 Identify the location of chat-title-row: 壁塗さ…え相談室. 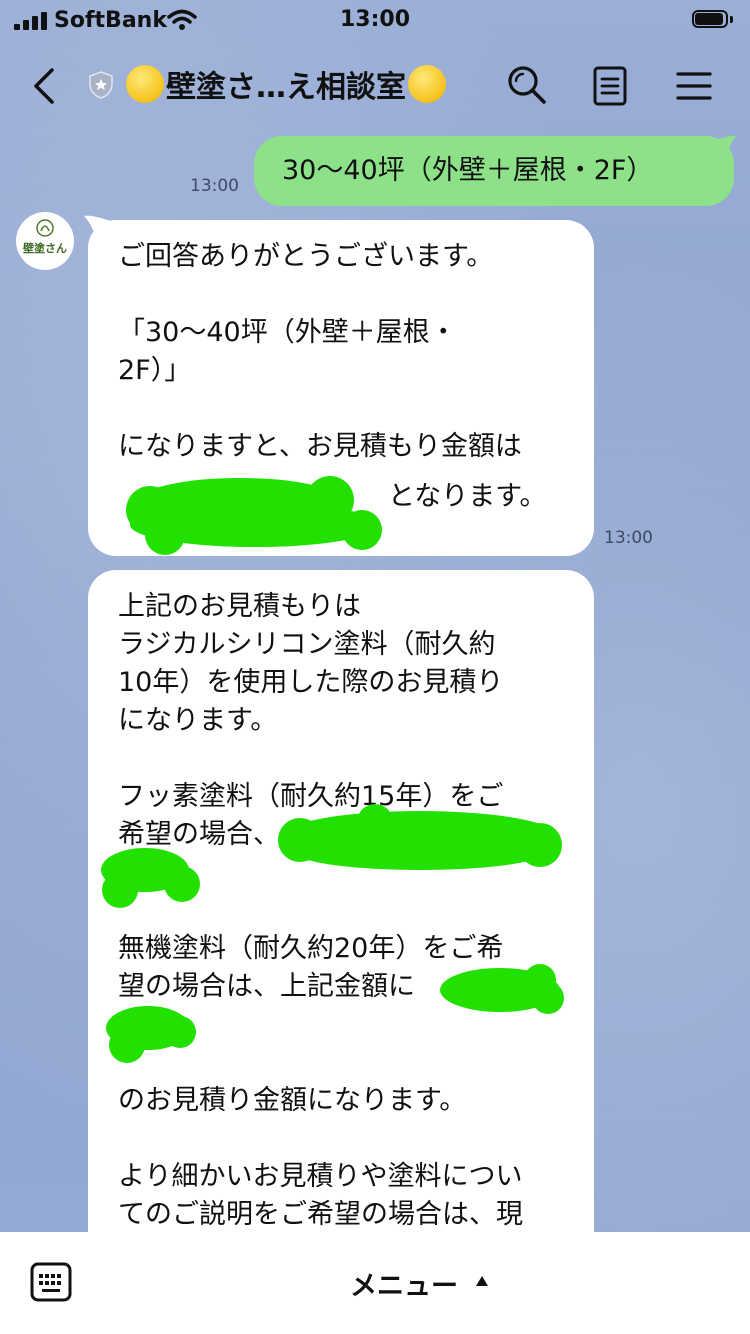
(286, 84).